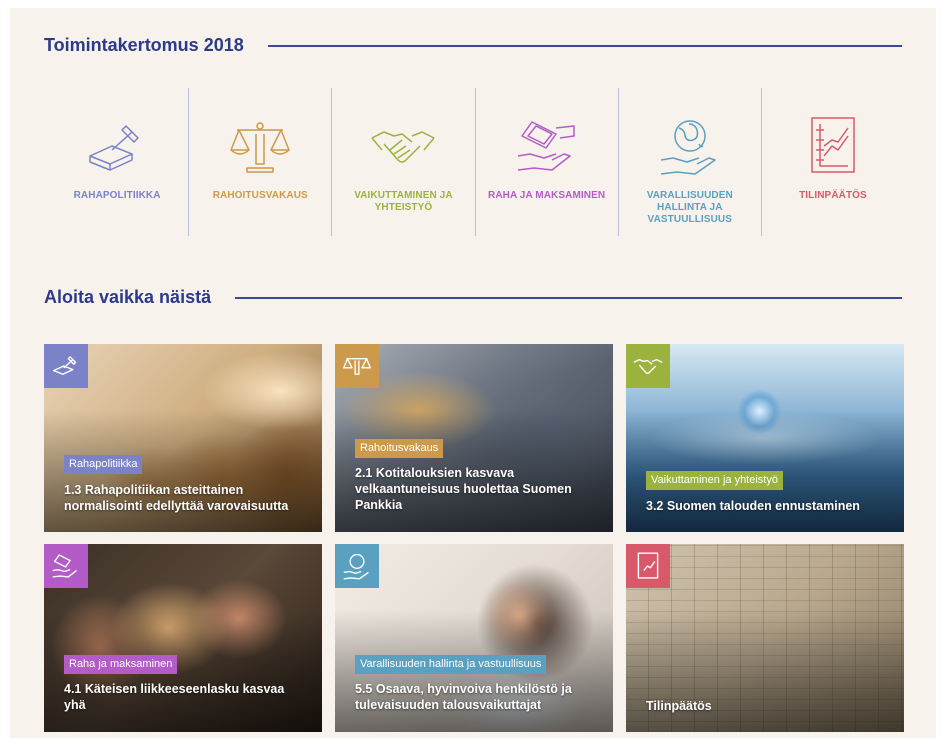 Image resolution: width=946 pixels, height=744 pixels. What do you see at coordinates (547, 195) in the screenshot?
I see `category-label: RAHA JA MAKSAMINEN` at bounding box center [547, 195].